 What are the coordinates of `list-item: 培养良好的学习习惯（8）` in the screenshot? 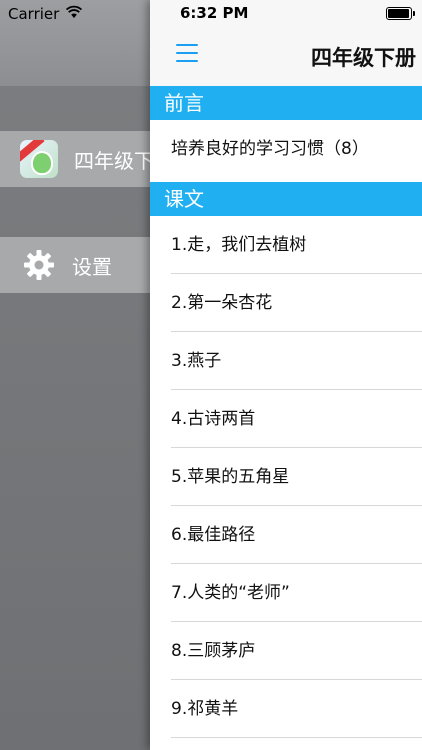 It's located at (286, 149).